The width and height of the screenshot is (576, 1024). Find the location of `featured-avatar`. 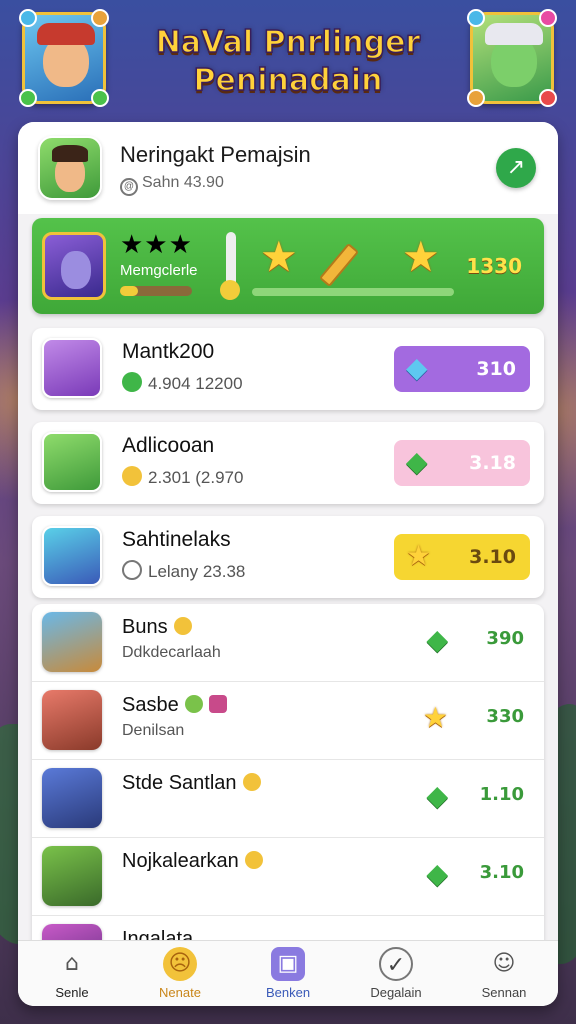

featured-avatar is located at coordinates (74, 266).